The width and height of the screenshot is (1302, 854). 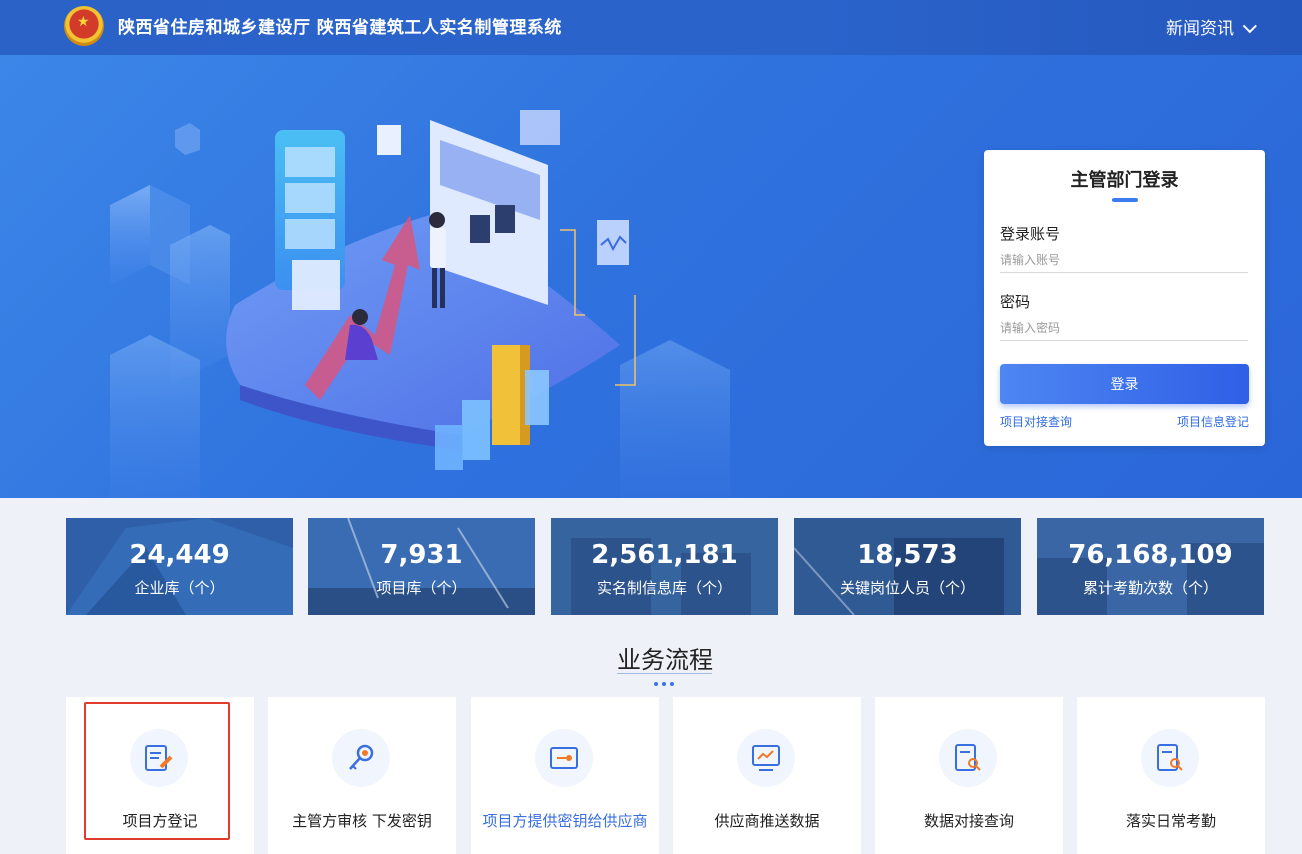 I want to click on login-title: 主管部门登录, so click(x=1124, y=180).